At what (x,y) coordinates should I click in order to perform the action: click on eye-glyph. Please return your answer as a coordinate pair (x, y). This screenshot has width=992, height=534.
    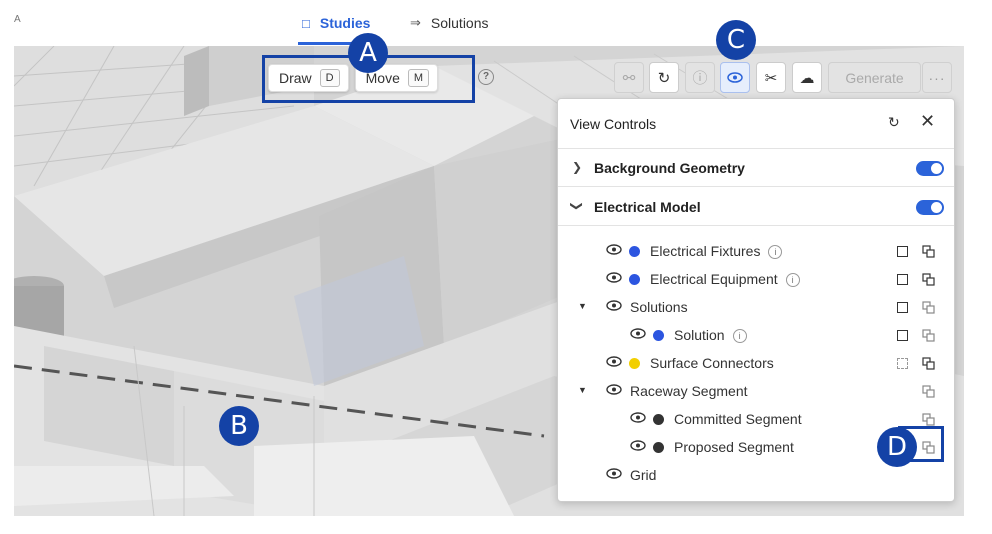
    Looking at the image, I should click on (735, 77).